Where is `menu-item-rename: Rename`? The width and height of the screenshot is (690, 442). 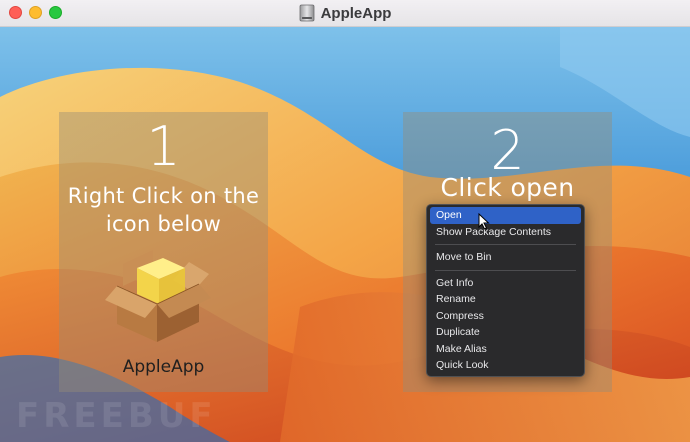 menu-item-rename: Rename is located at coordinates (505, 299).